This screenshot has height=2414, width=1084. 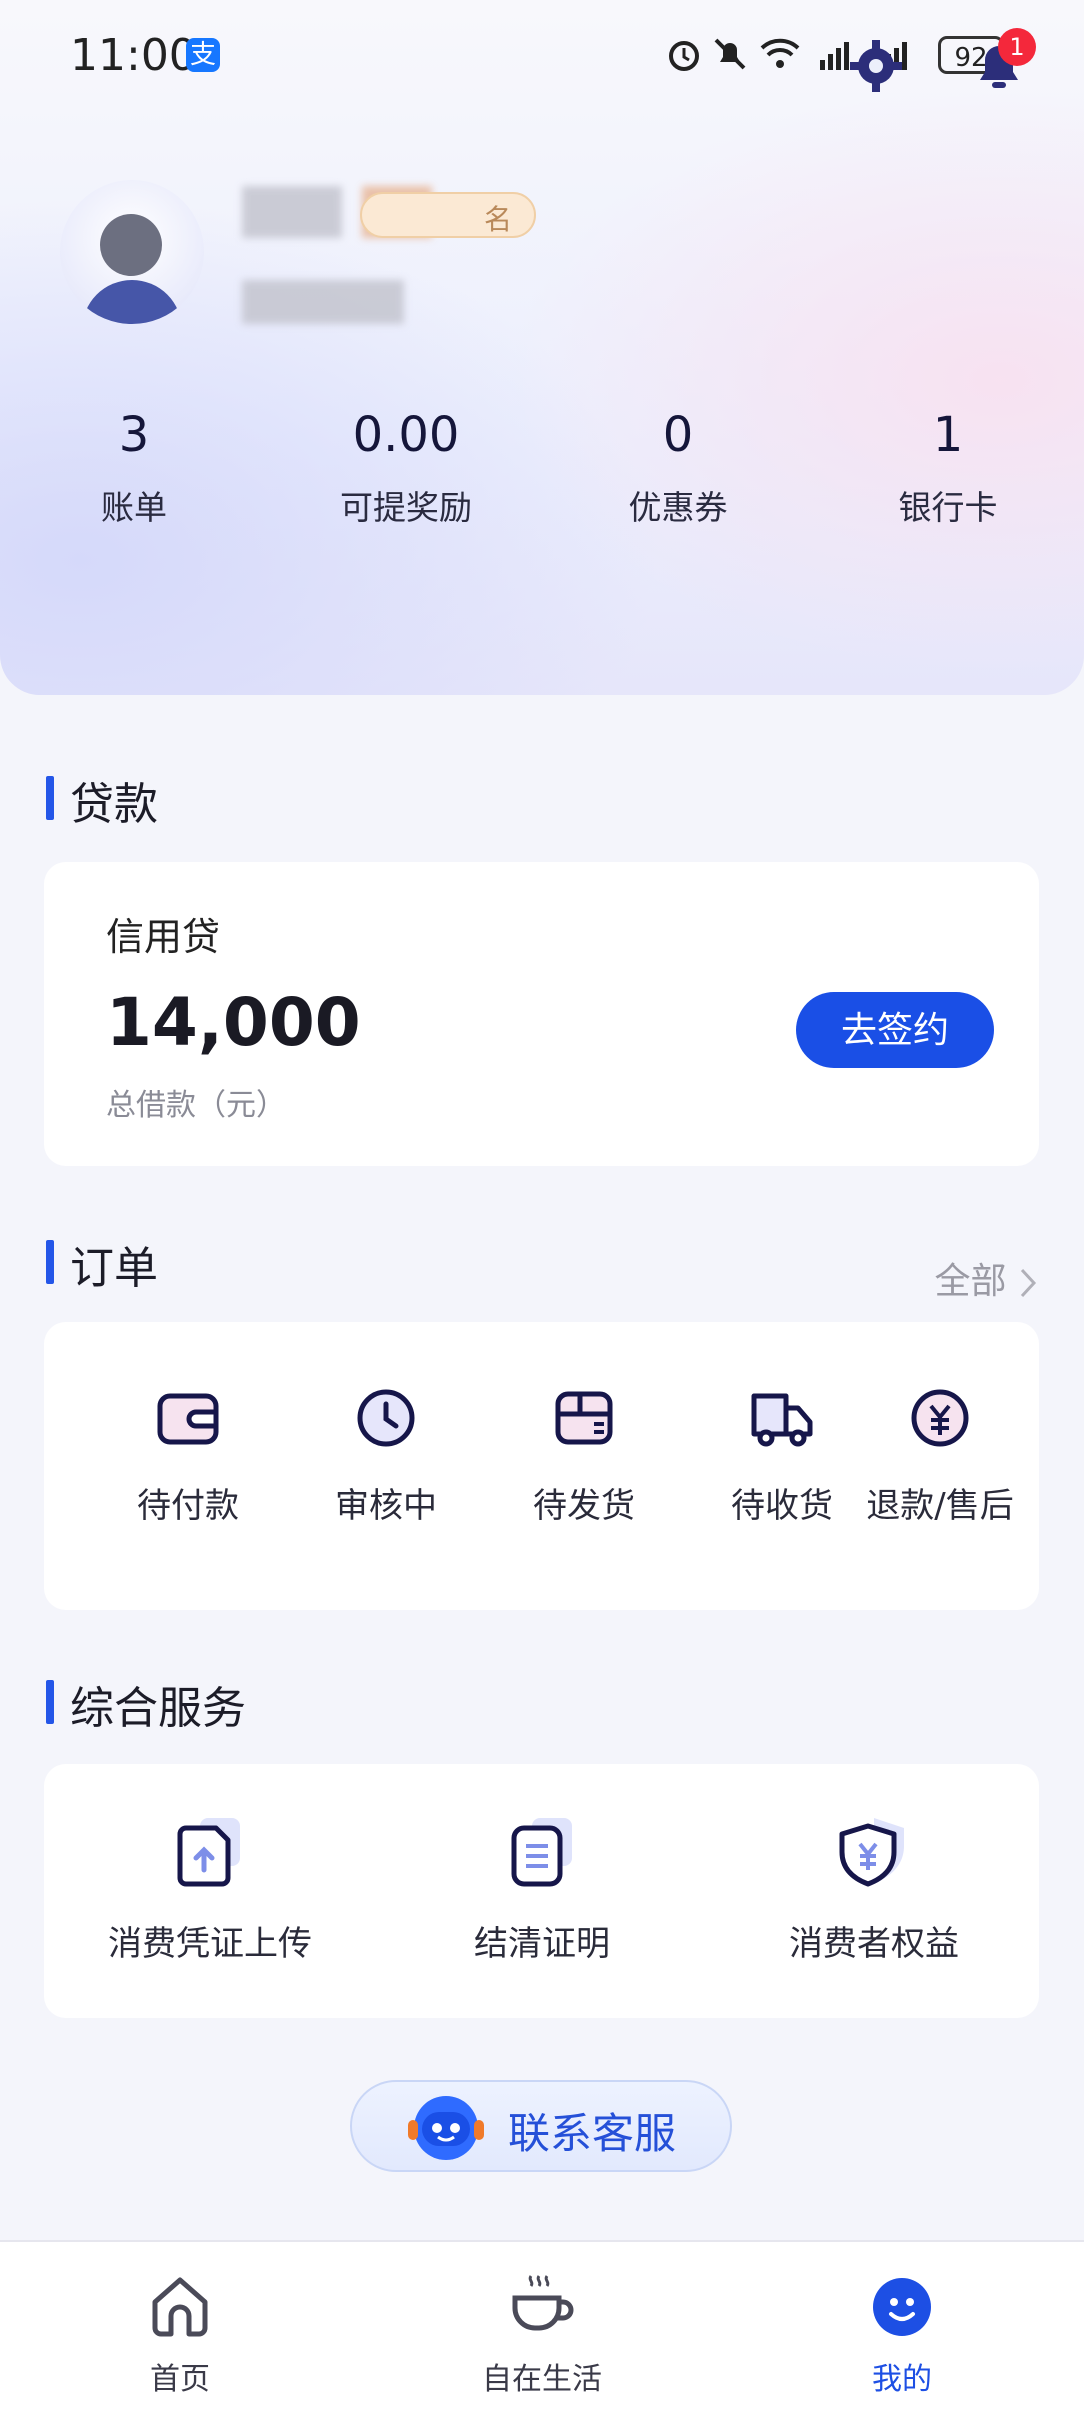 What do you see at coordinates (902, 2307) in the screenshot?
I see `smile-icon` at bounding box center [902, 2307].